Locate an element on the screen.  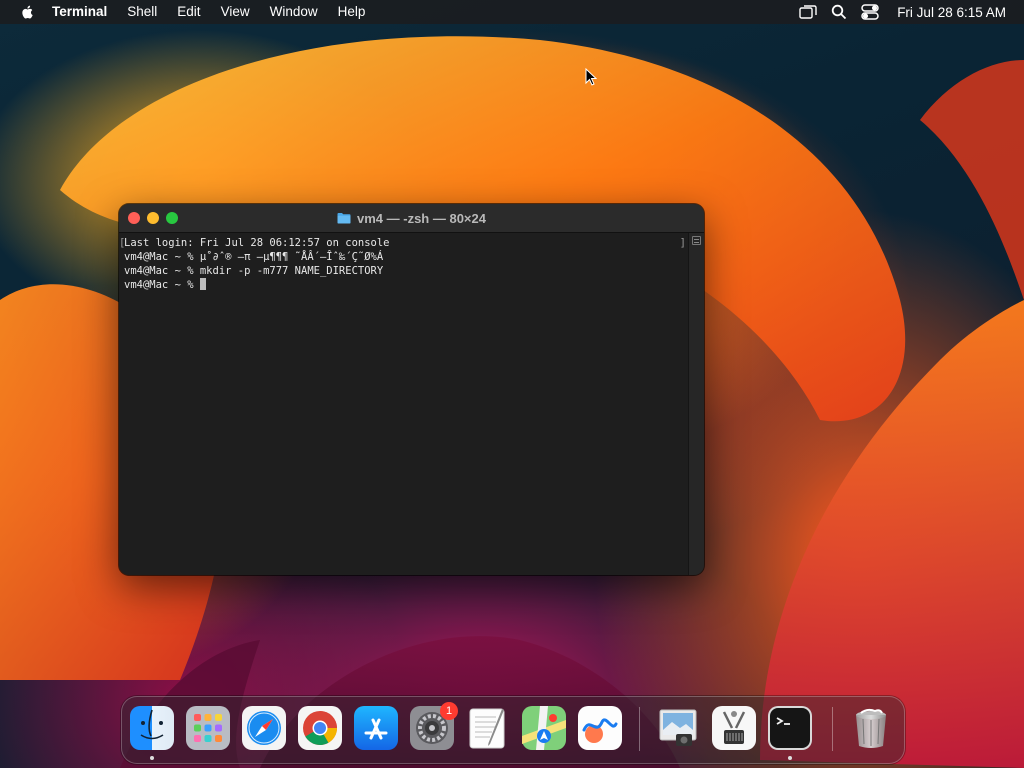
dock-finder is located at coordinates (152, 728).